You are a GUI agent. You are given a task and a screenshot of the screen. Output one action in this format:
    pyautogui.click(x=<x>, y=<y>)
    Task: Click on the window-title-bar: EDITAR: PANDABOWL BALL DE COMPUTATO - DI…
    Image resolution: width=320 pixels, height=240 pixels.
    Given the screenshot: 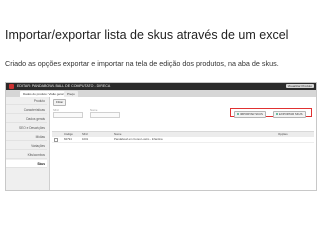 What is the action you would take?
    pyautogui.click(x=161, y=86)
    